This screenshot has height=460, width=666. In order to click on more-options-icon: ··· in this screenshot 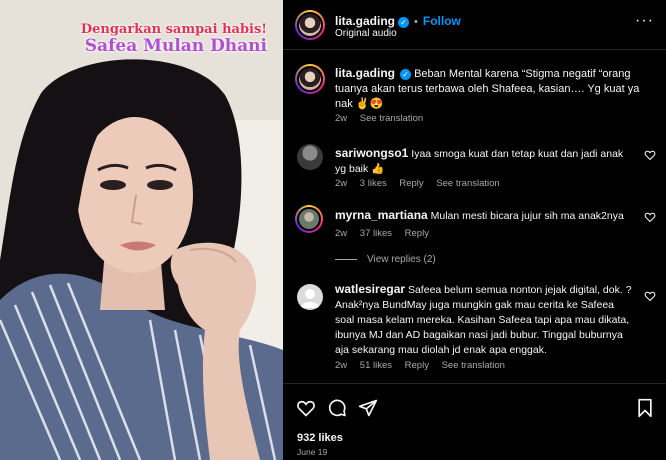, I will do `click(644, 21)`.